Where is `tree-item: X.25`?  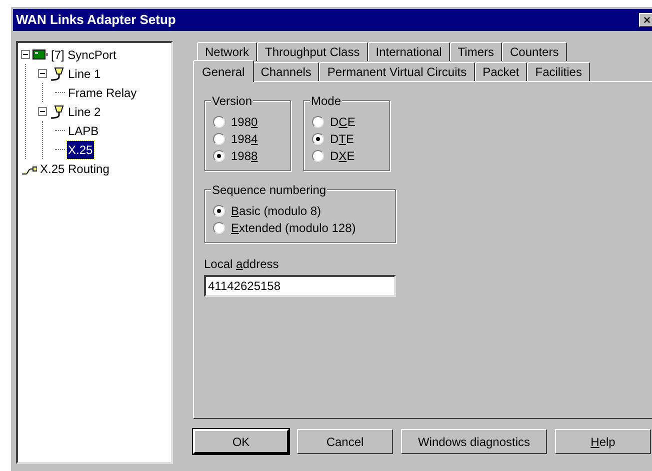
tree-item: X.25 is located at coordinates (80, 149).